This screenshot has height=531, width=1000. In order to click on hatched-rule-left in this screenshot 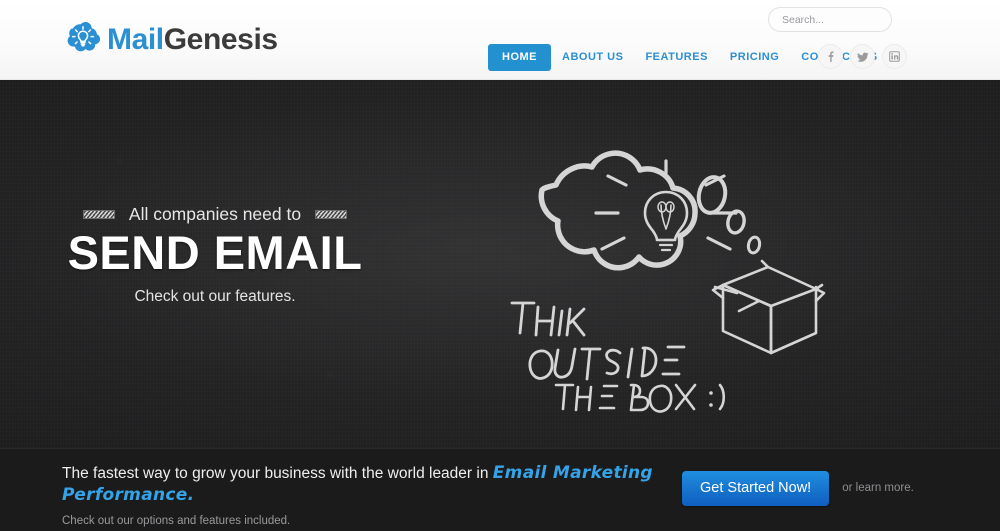, I will do `click(98, 214)`.